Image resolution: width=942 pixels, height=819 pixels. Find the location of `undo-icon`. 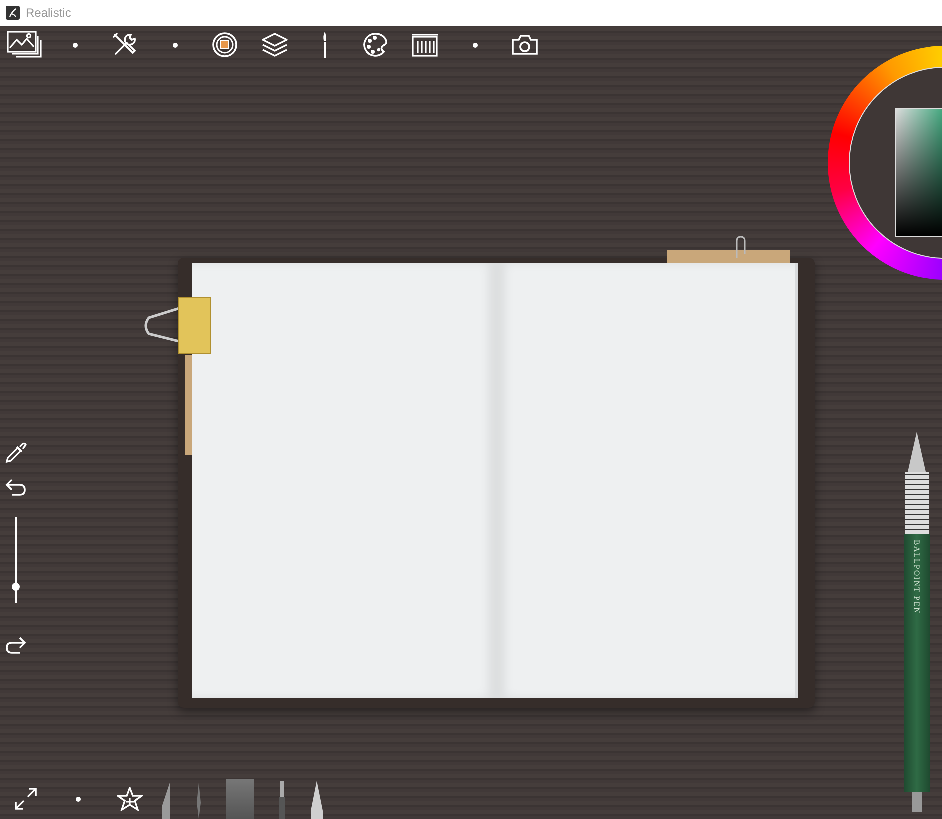

undo-icon is located at coordinates (16, 487).